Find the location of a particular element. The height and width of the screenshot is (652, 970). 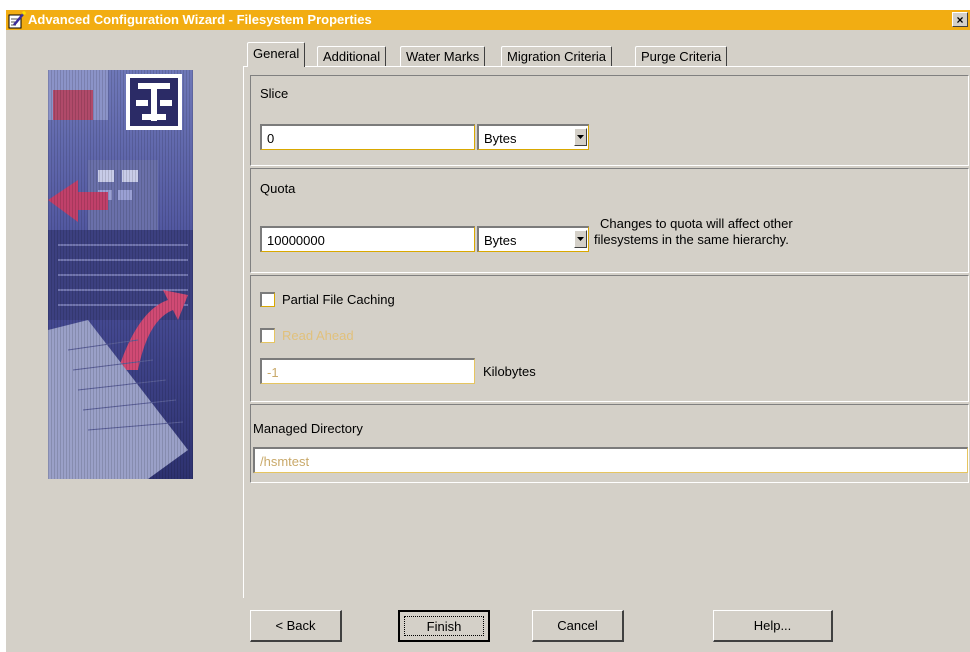

wizard-wand-icon is located at coordinates (17, 20).